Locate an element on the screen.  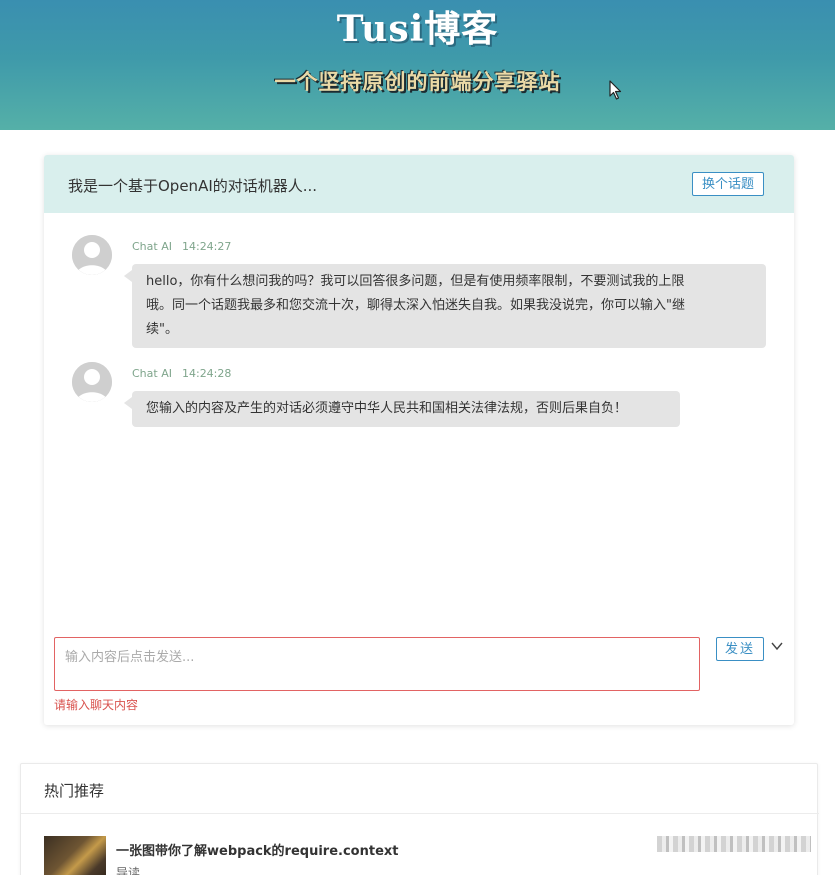
message-line: 续"。 is located at coordinates (449, 330).